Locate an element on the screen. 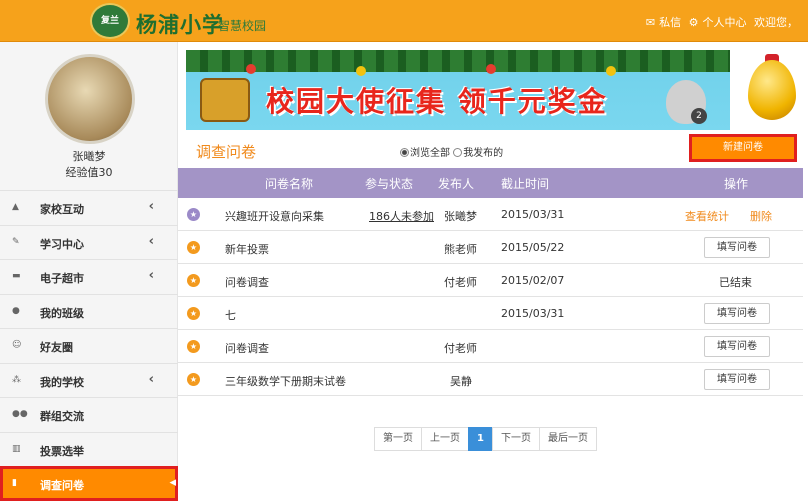  table-header: 问卷名称 参与状态 发布人 截止时间 操作 is located at coordinates (490, 183).